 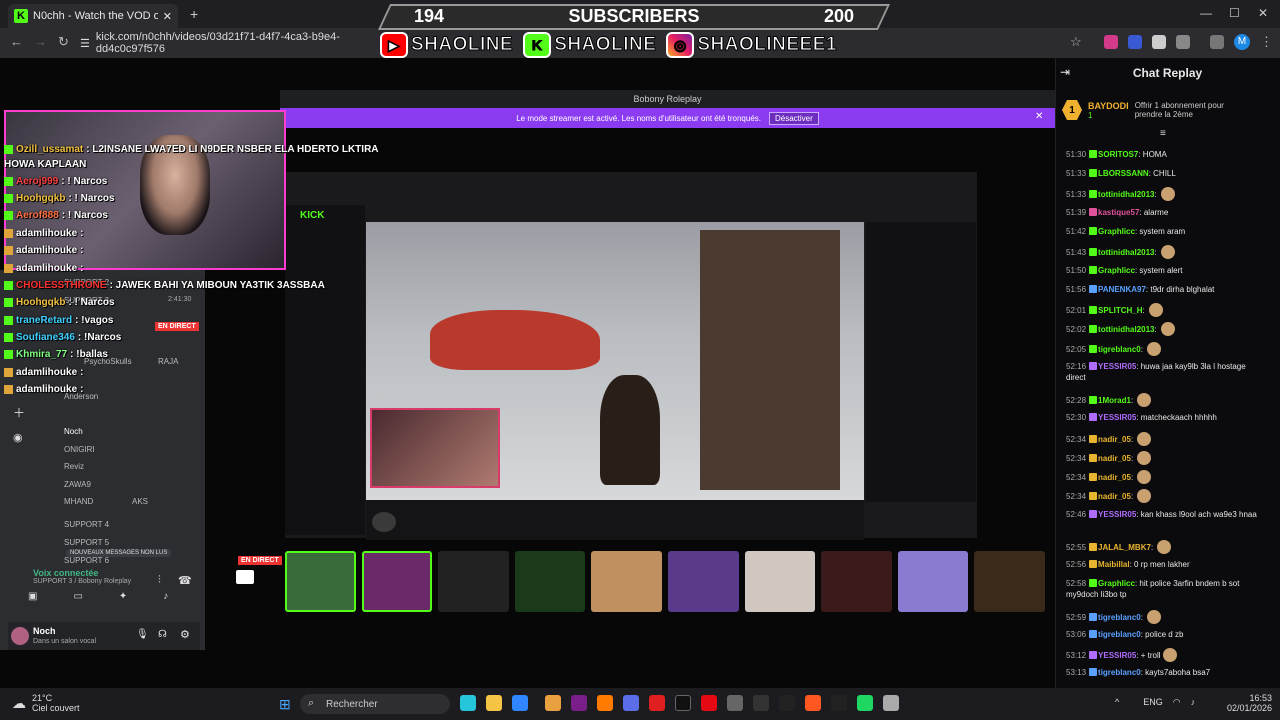 What do you see at coordinates (1120, 310) in the screenshot?
I see `message-username: SPLITCH_H` at bounding box center [1120, 310].